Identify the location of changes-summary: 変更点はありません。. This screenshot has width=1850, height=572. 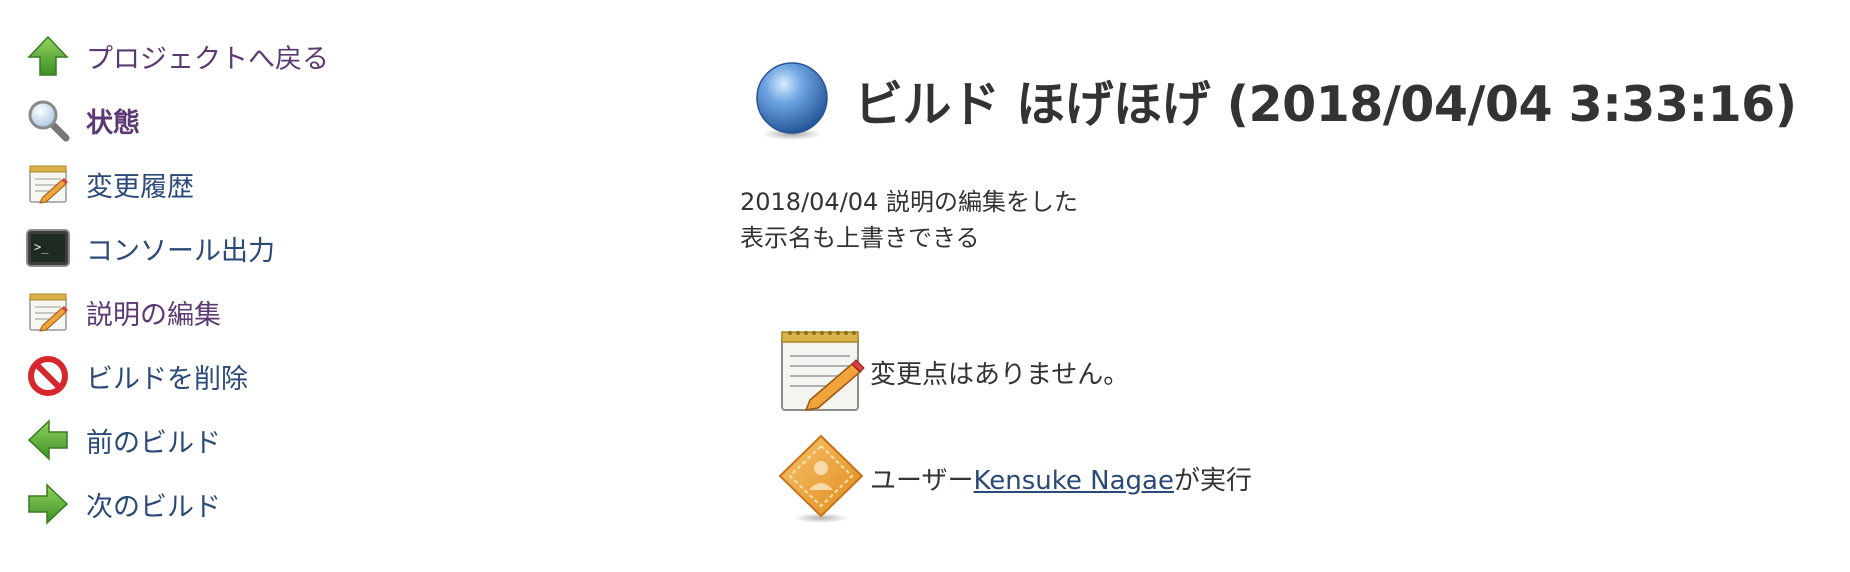
(952, 372).